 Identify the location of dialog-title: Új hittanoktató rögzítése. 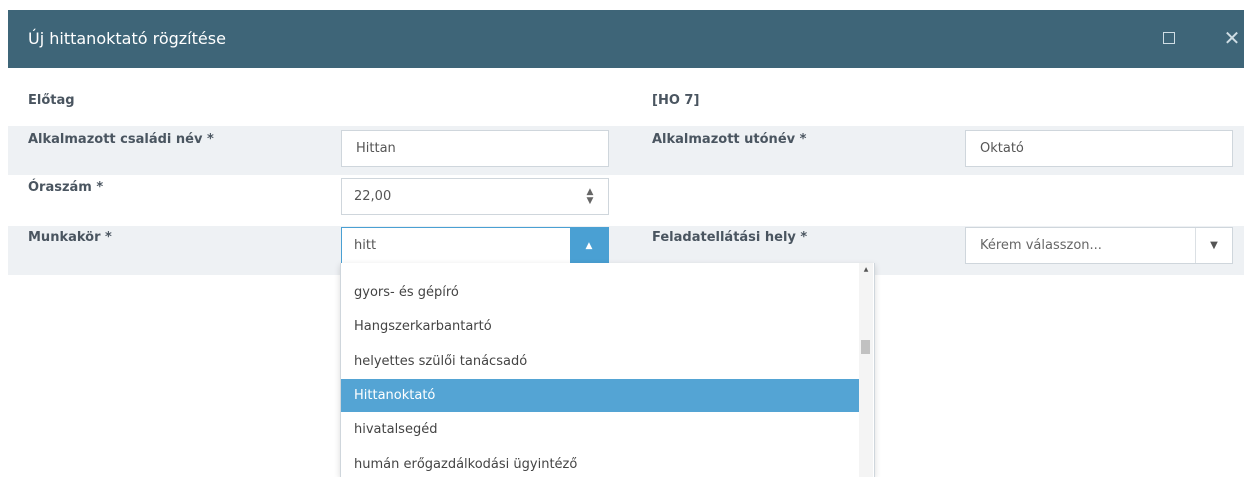
(127, 38).